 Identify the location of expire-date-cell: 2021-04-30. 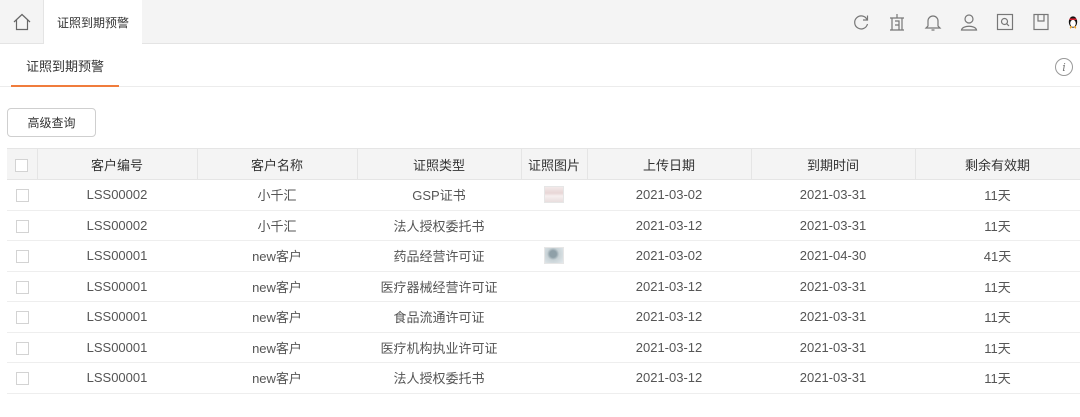
(833, 256).